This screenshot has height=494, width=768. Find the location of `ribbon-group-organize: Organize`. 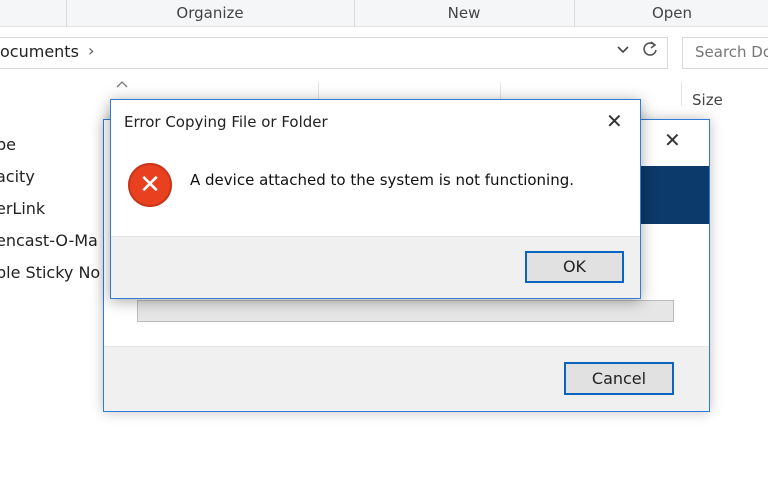

ribbon-group-organize: Organize is located at coordinates (210, 13).